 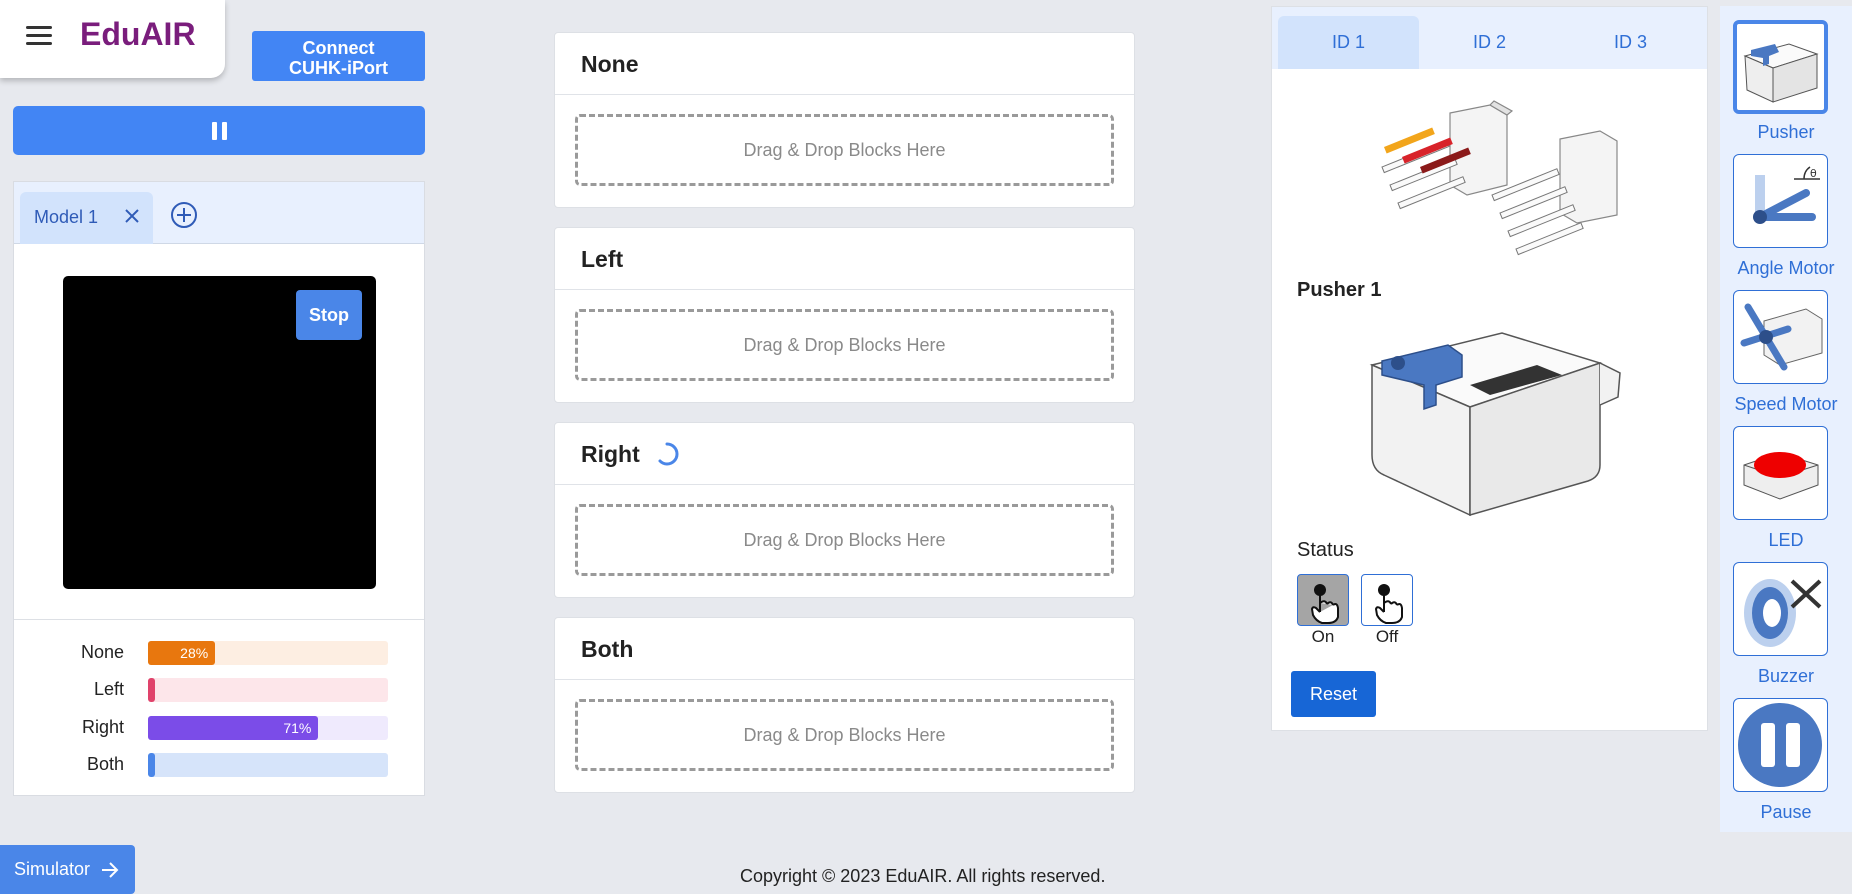 I want to click on prediction-label: Right, so click(x=102, y=727).